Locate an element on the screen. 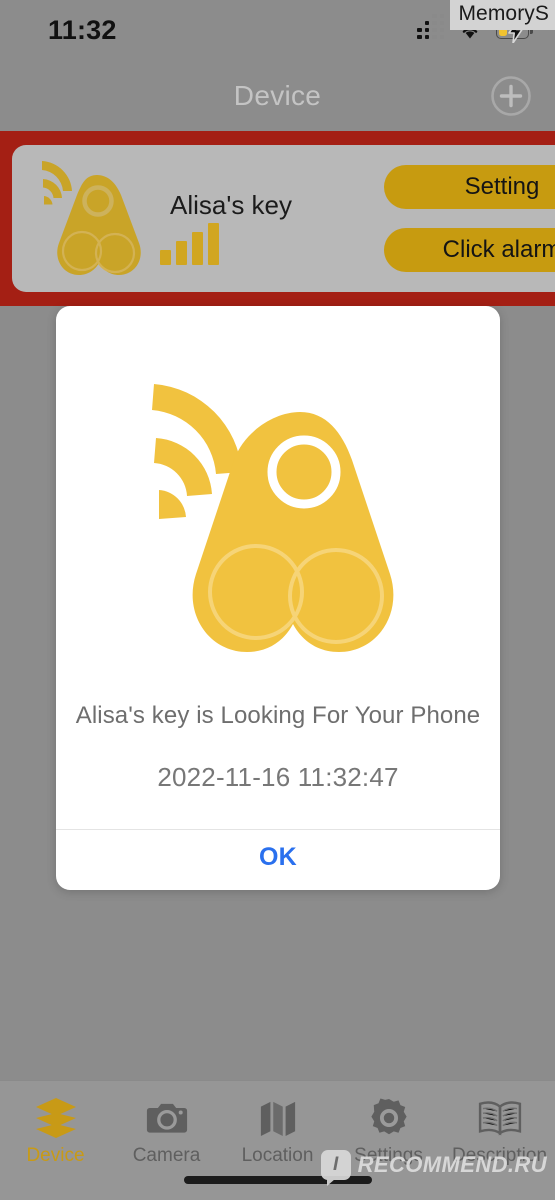  tab-device: Device is located at coordinates (55, 1131).